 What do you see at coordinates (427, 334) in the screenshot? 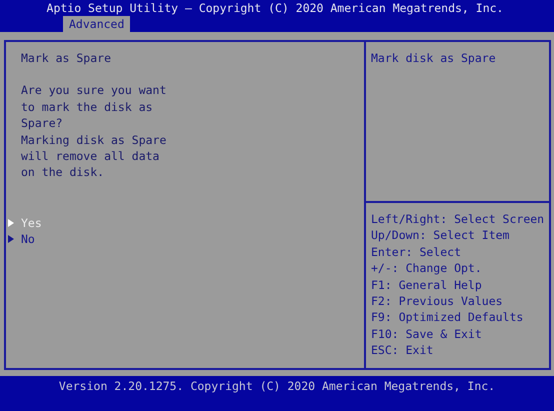
I see `key-hint: F10: Save & Exit` at bounding box center [427, 334].